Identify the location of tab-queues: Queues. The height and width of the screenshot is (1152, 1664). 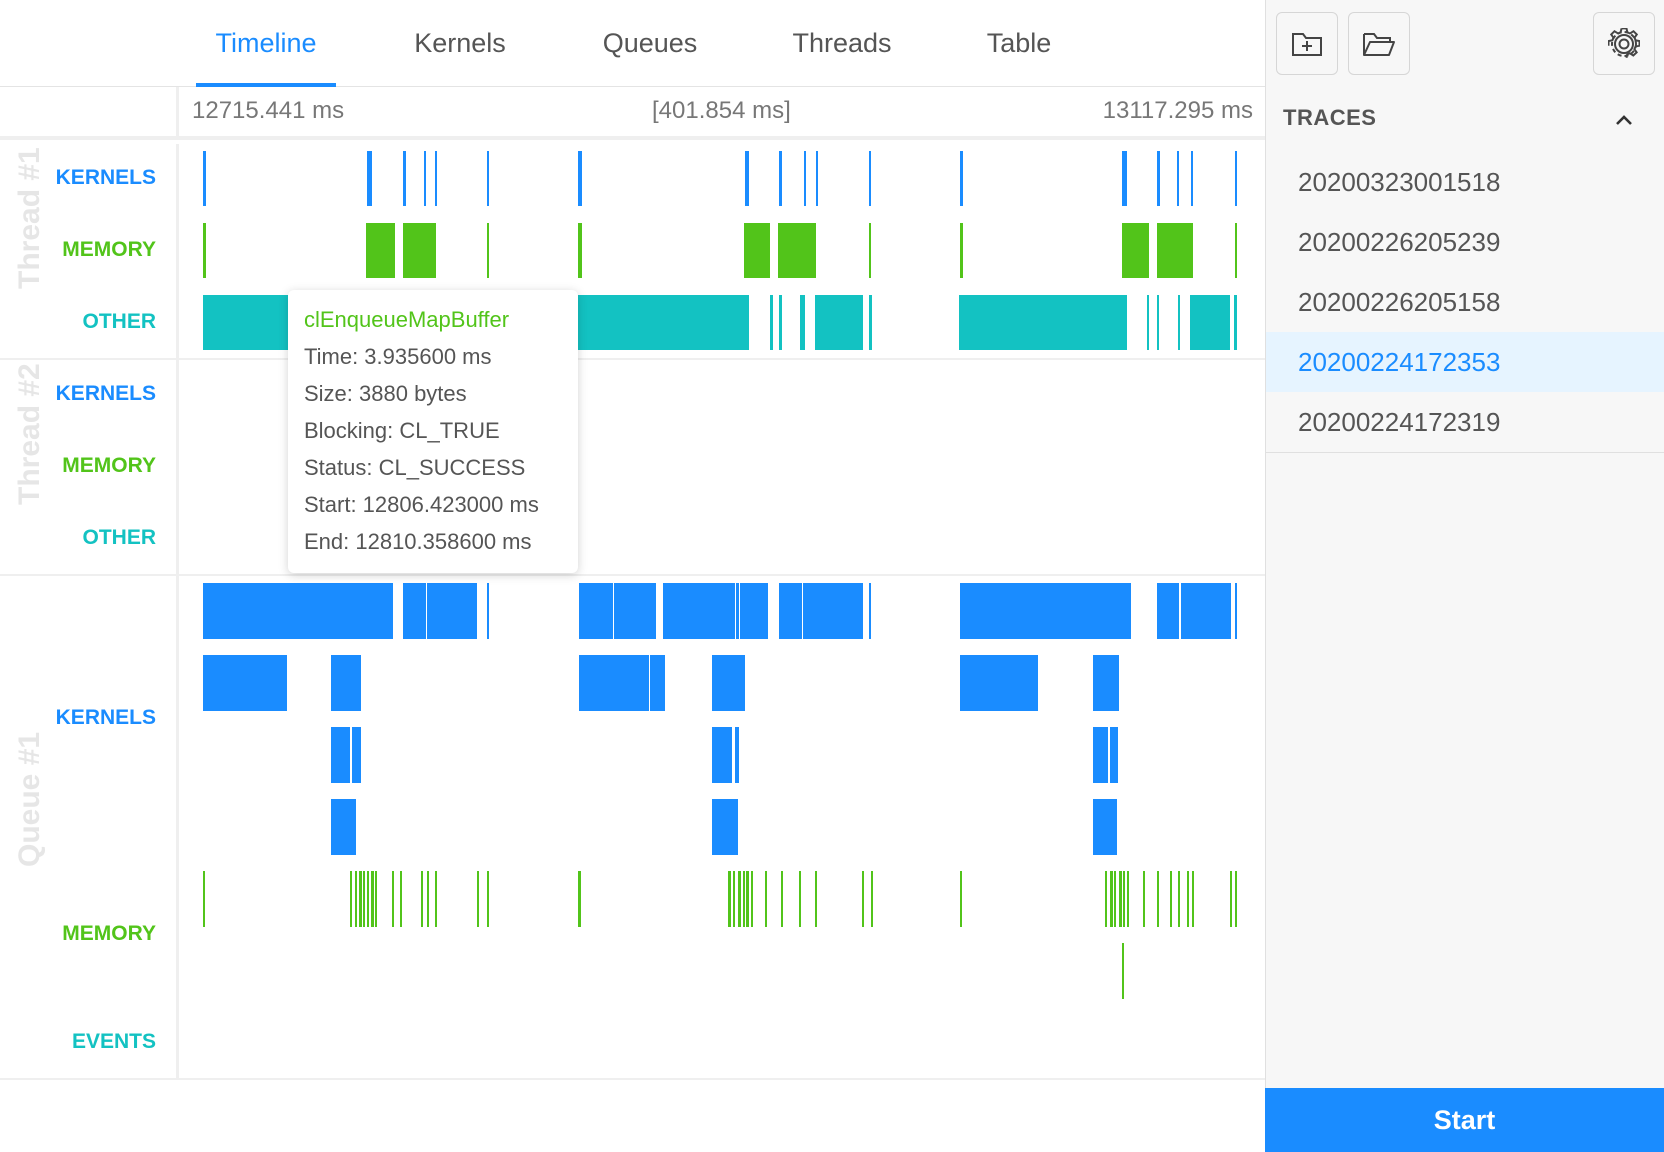
(650, 43).